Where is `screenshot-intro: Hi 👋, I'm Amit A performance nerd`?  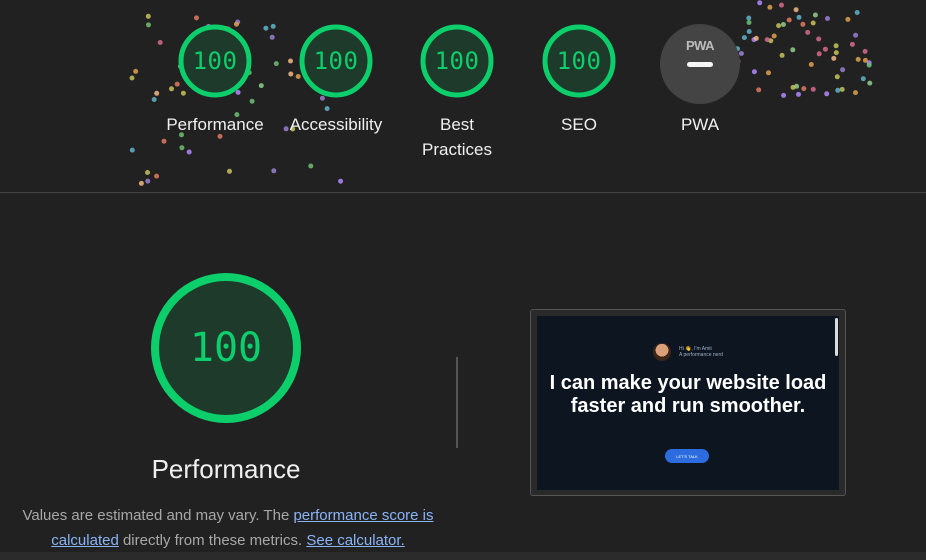
screenshot-intro: Hi 👋, I'm Amit A performance nerd is located at coordinates (701, 352).